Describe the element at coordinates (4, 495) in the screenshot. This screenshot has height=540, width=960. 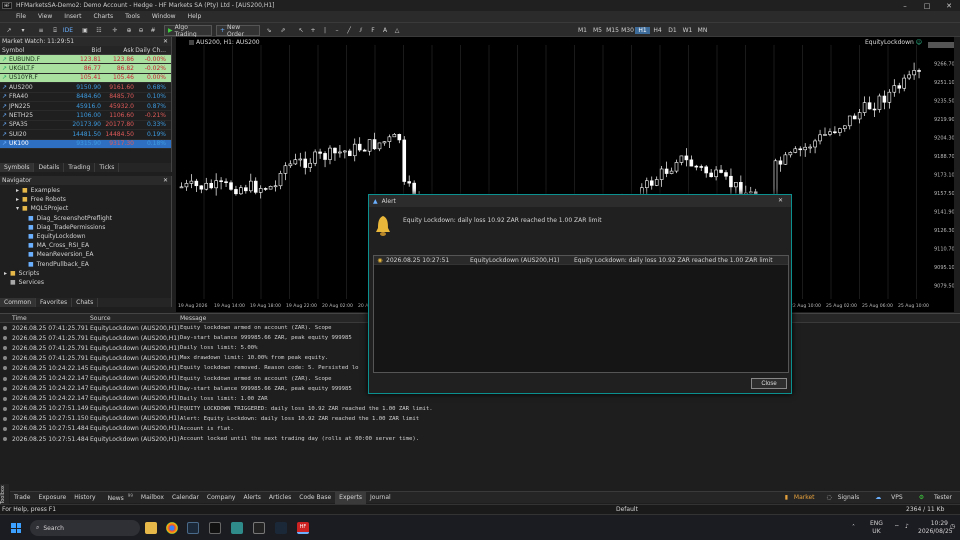
I see `toolbox-label: Toolbox` at that location.